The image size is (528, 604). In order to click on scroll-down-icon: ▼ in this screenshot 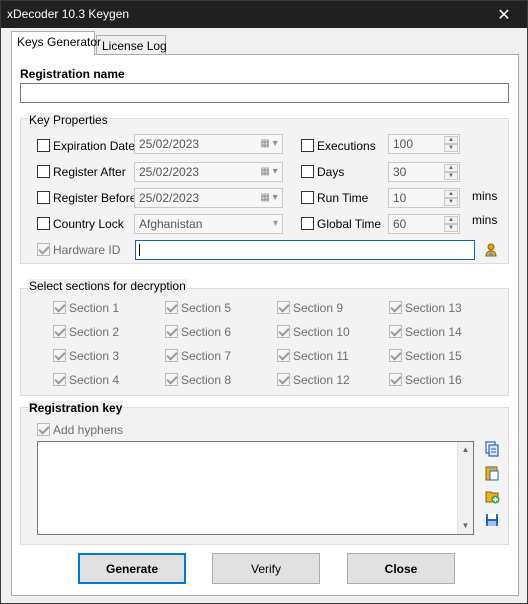, I will do `click(465, 526)`.